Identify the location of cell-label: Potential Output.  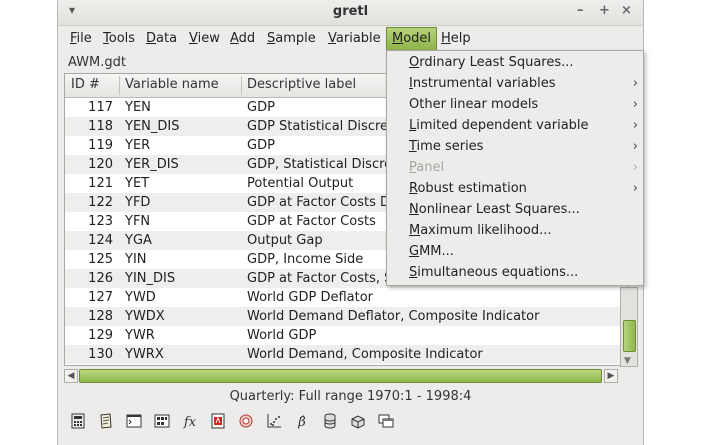
(300, 183).